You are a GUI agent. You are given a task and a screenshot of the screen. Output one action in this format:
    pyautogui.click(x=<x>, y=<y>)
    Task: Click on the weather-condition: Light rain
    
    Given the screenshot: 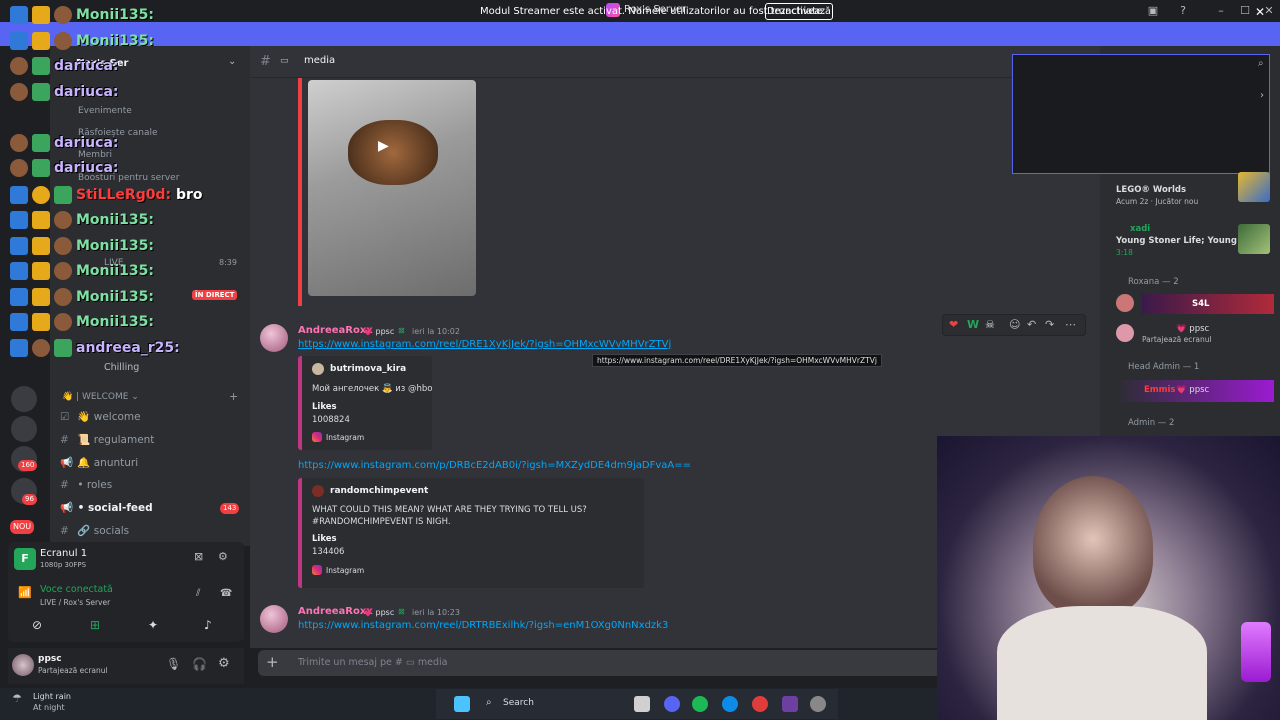 What is the action you would take?
    pyautogui.click(x=52, y=696)
    